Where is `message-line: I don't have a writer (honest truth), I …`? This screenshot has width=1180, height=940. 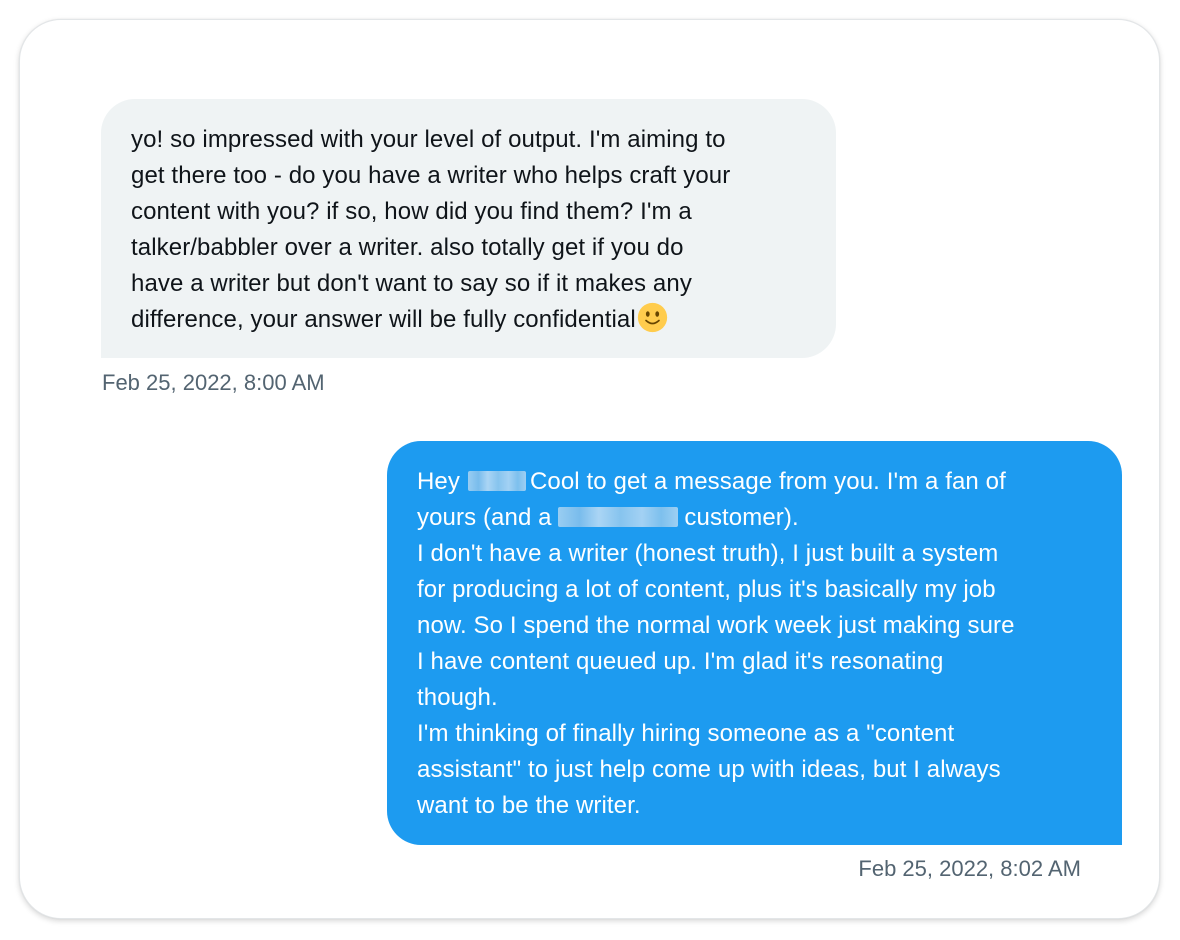 message-line: I don't have a writer (honest truth), I … is located at coordinates (708, 553).